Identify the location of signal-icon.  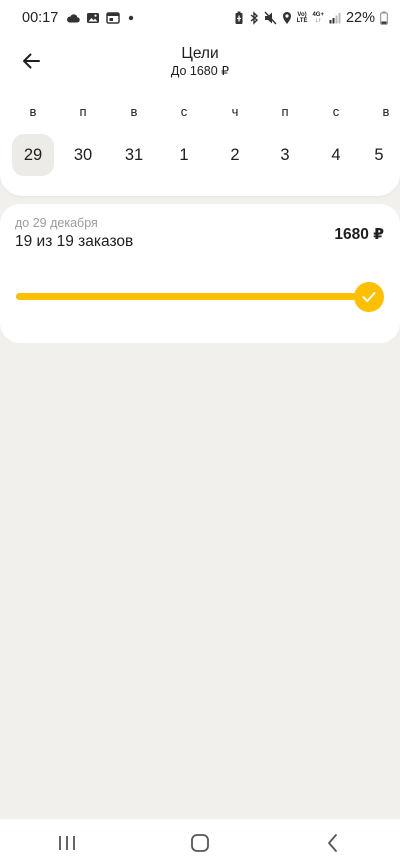
(335, 18).